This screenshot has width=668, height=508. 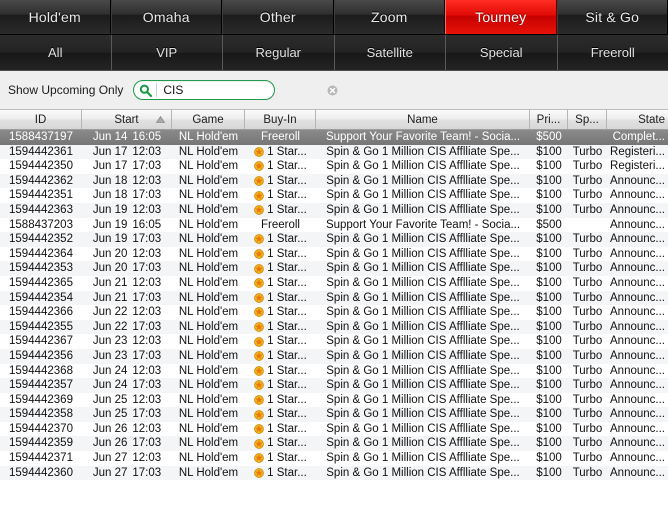 What do you see at coordinates (502, 52) in the screenshot?
I see `secondary-tab-special: Special` at bounding box center [502, 52].